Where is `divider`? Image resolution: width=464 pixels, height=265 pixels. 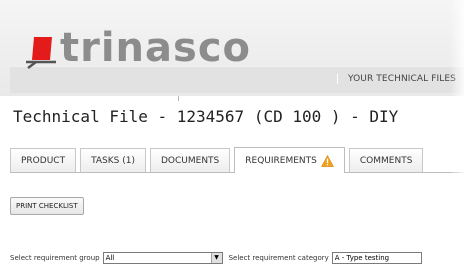 divider is located at coordinates (178, 98).